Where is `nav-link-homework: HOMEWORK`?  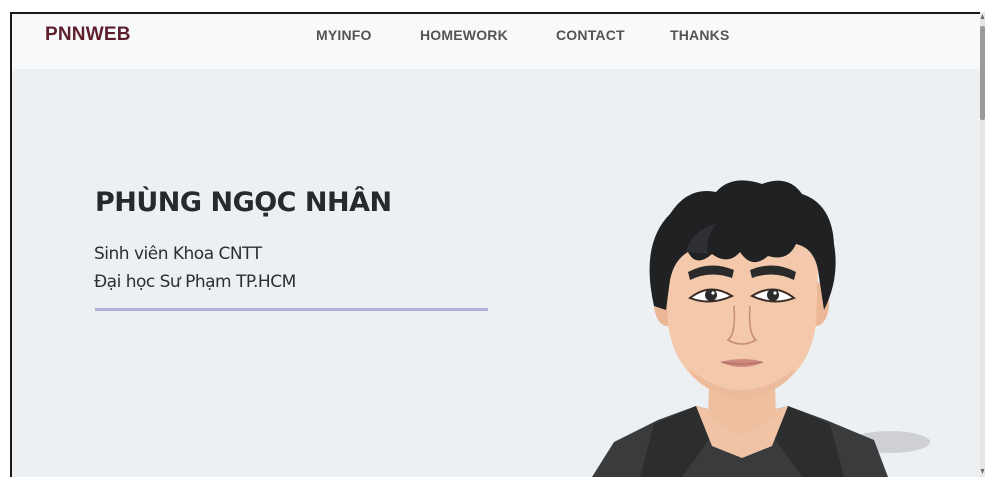
nav-link-homework: HOMEWORK is located at coordinates (464, 35).